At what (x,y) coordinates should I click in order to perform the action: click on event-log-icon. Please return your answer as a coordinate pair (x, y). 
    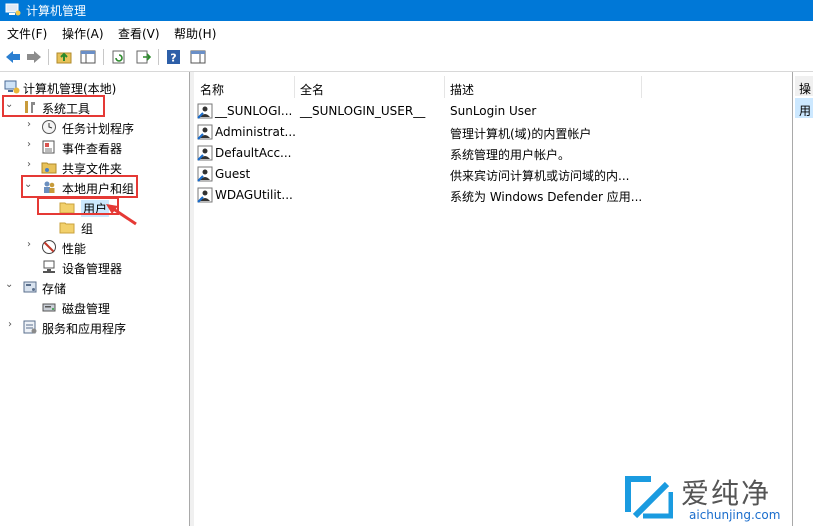
    Looking at the image, I should click on (48, 147).